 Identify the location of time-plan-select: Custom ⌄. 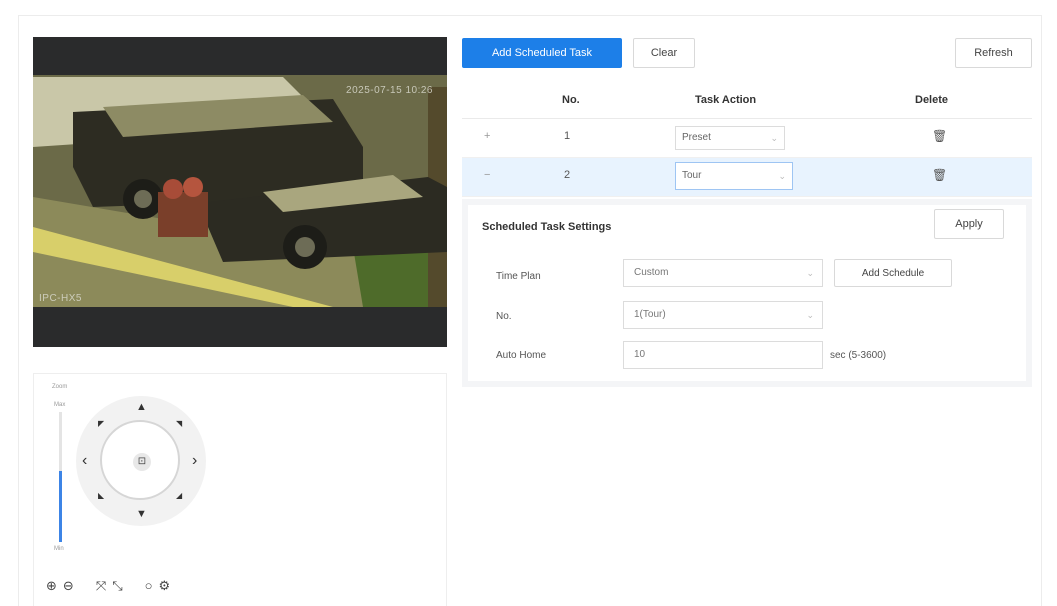
(723, 273).